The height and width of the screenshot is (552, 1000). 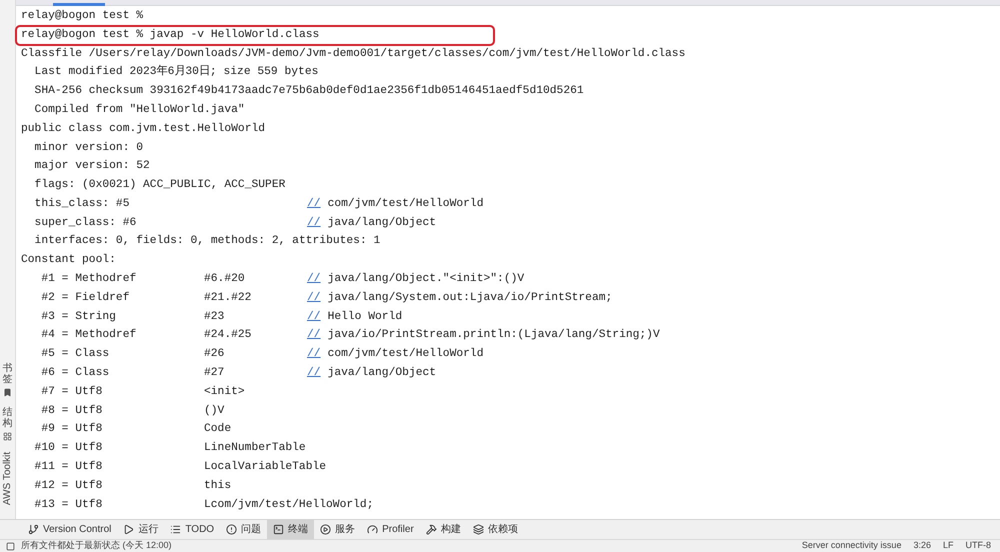 I want to click on tool-tab: Version Control, so click(x=70, y=529).